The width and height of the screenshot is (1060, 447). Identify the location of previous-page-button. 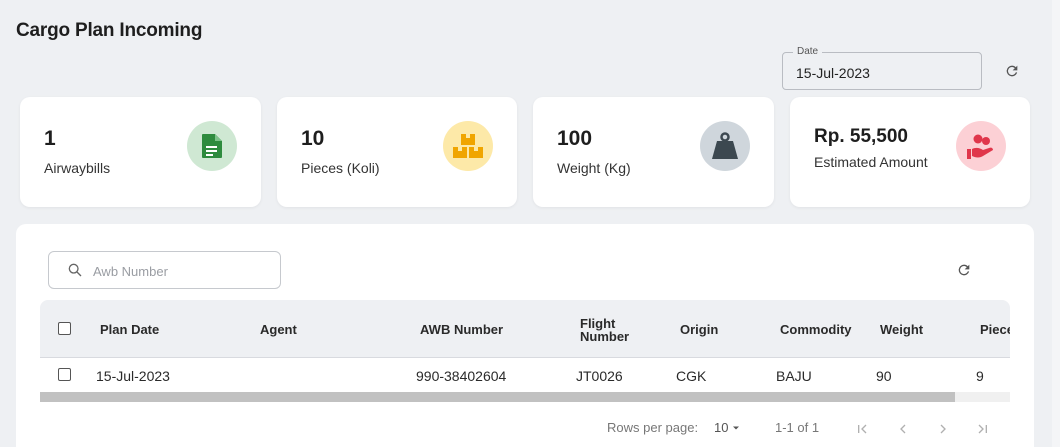
(903, 429).